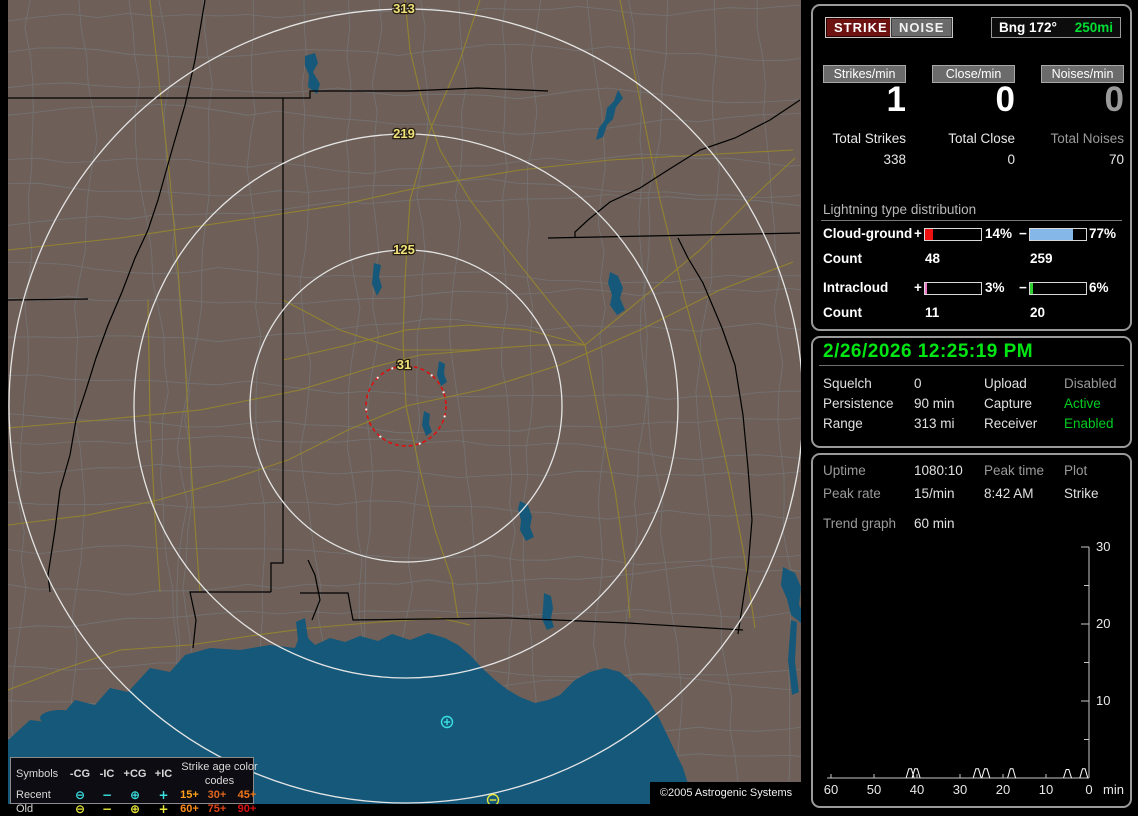  What do you see at coordinates (868, 233) in the screenshot?
I see `cloud-ground-label: Cloud-ground` at bounding box center [868, 233].